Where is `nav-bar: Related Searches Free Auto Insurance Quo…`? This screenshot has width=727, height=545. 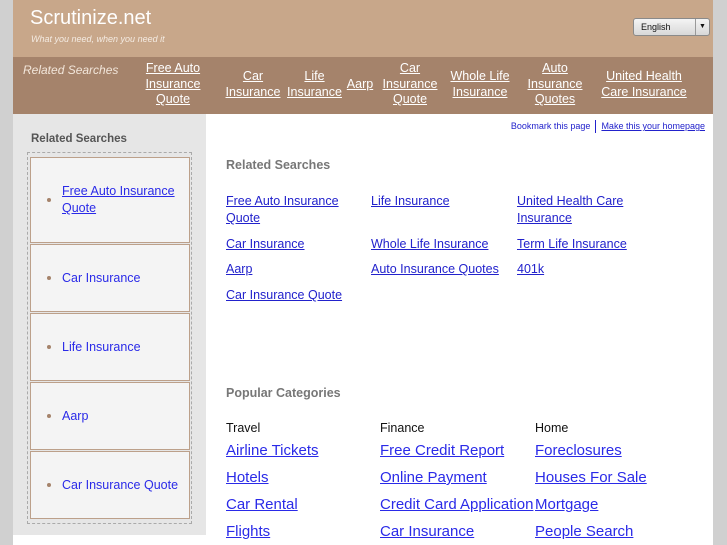 nav-bar: Related Searches Free Auto Insurance Quo… is located at coordinates (363, 85).